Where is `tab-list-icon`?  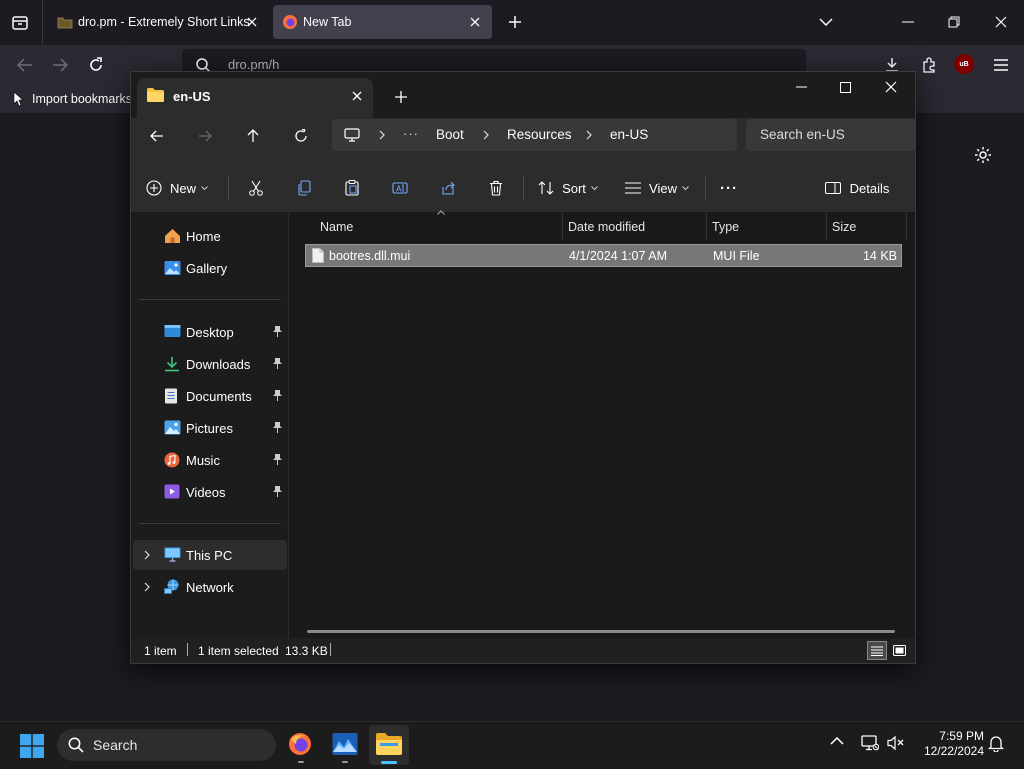
tab-list-icon is located at coordinates (20, 23).